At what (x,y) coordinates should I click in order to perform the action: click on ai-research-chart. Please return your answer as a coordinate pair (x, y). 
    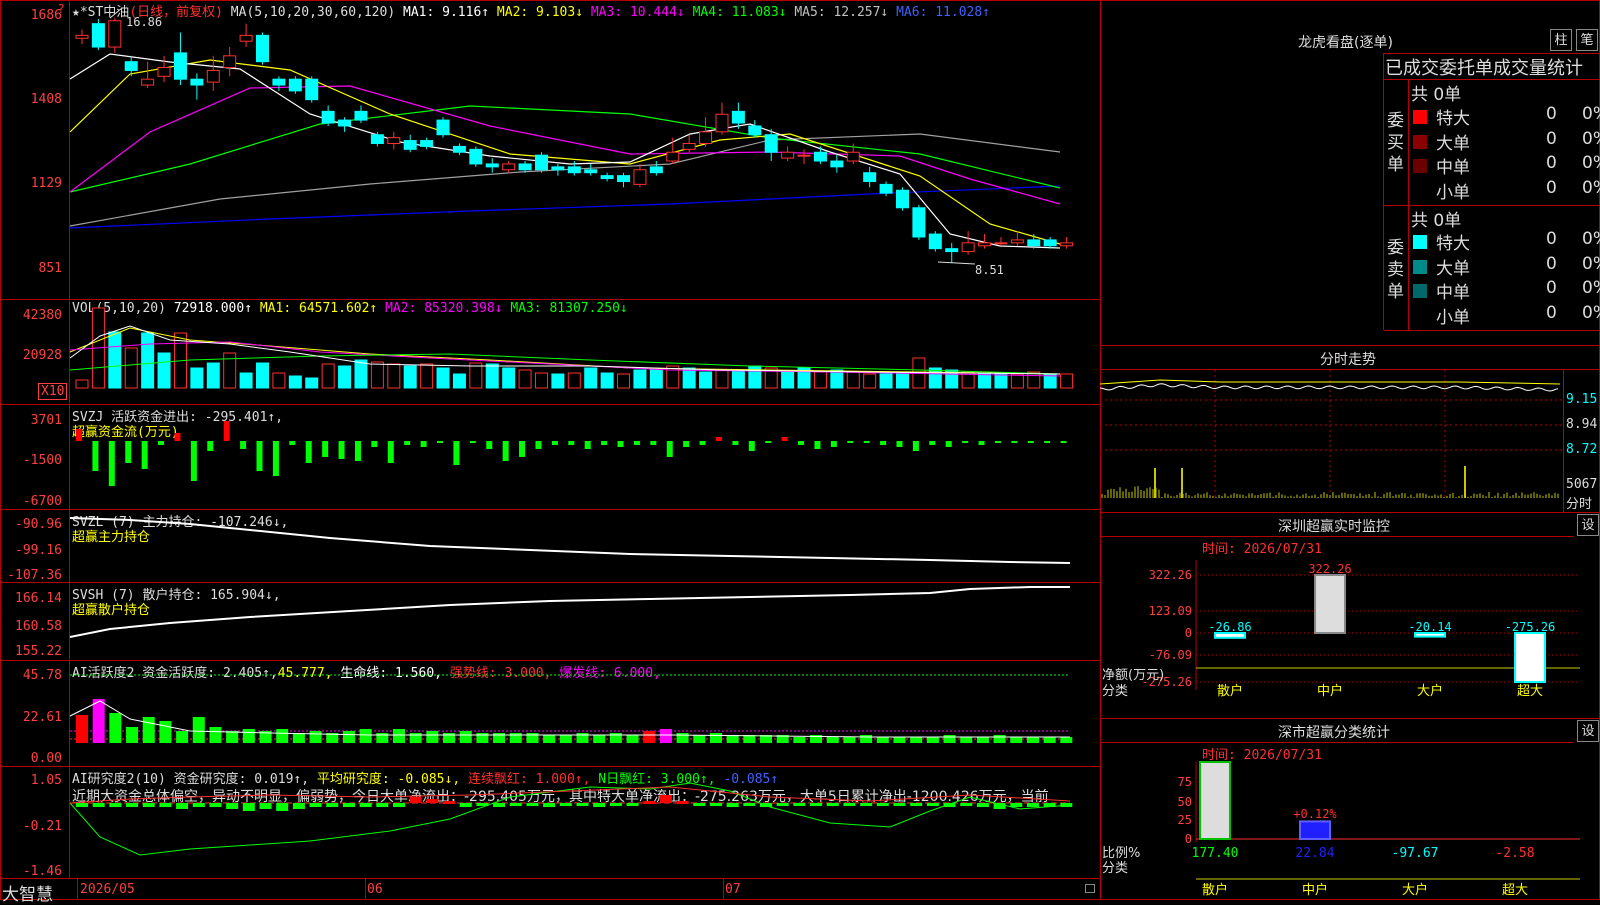
    Looking at the image, I should click on (585, 822).